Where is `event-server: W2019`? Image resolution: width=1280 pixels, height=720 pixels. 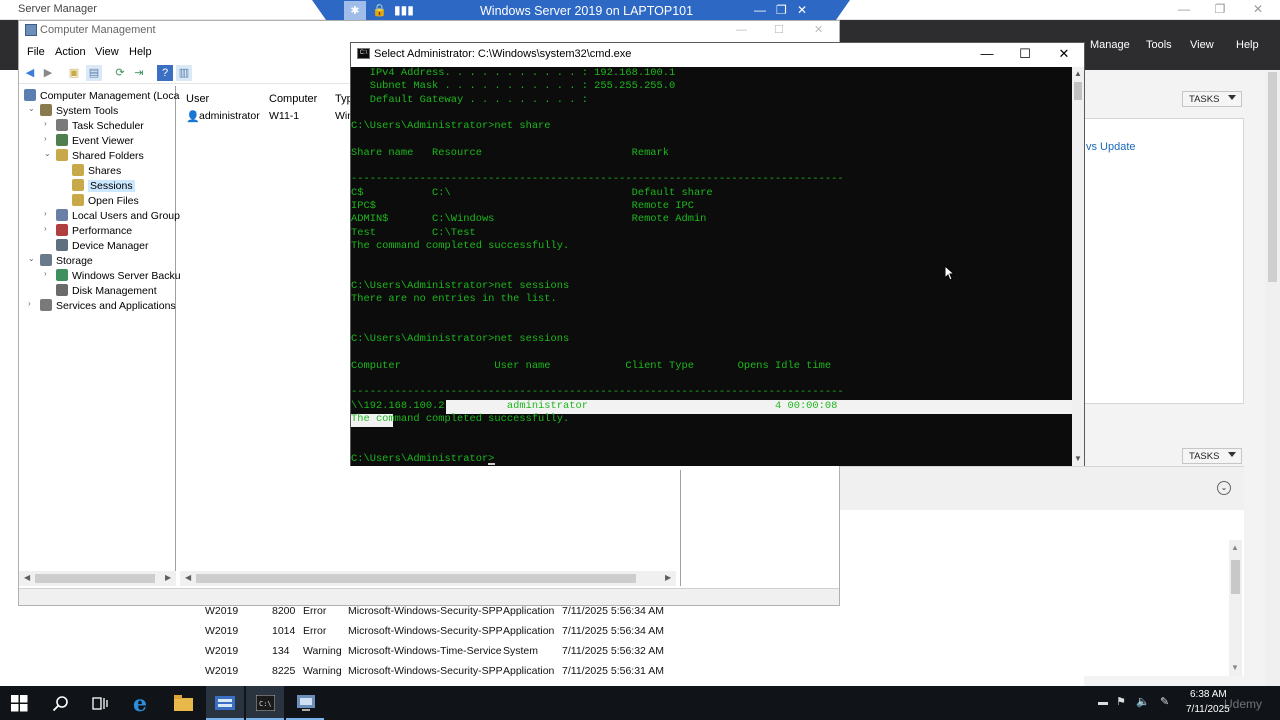
event-server: W2019 is located at coordinates (222, 651).